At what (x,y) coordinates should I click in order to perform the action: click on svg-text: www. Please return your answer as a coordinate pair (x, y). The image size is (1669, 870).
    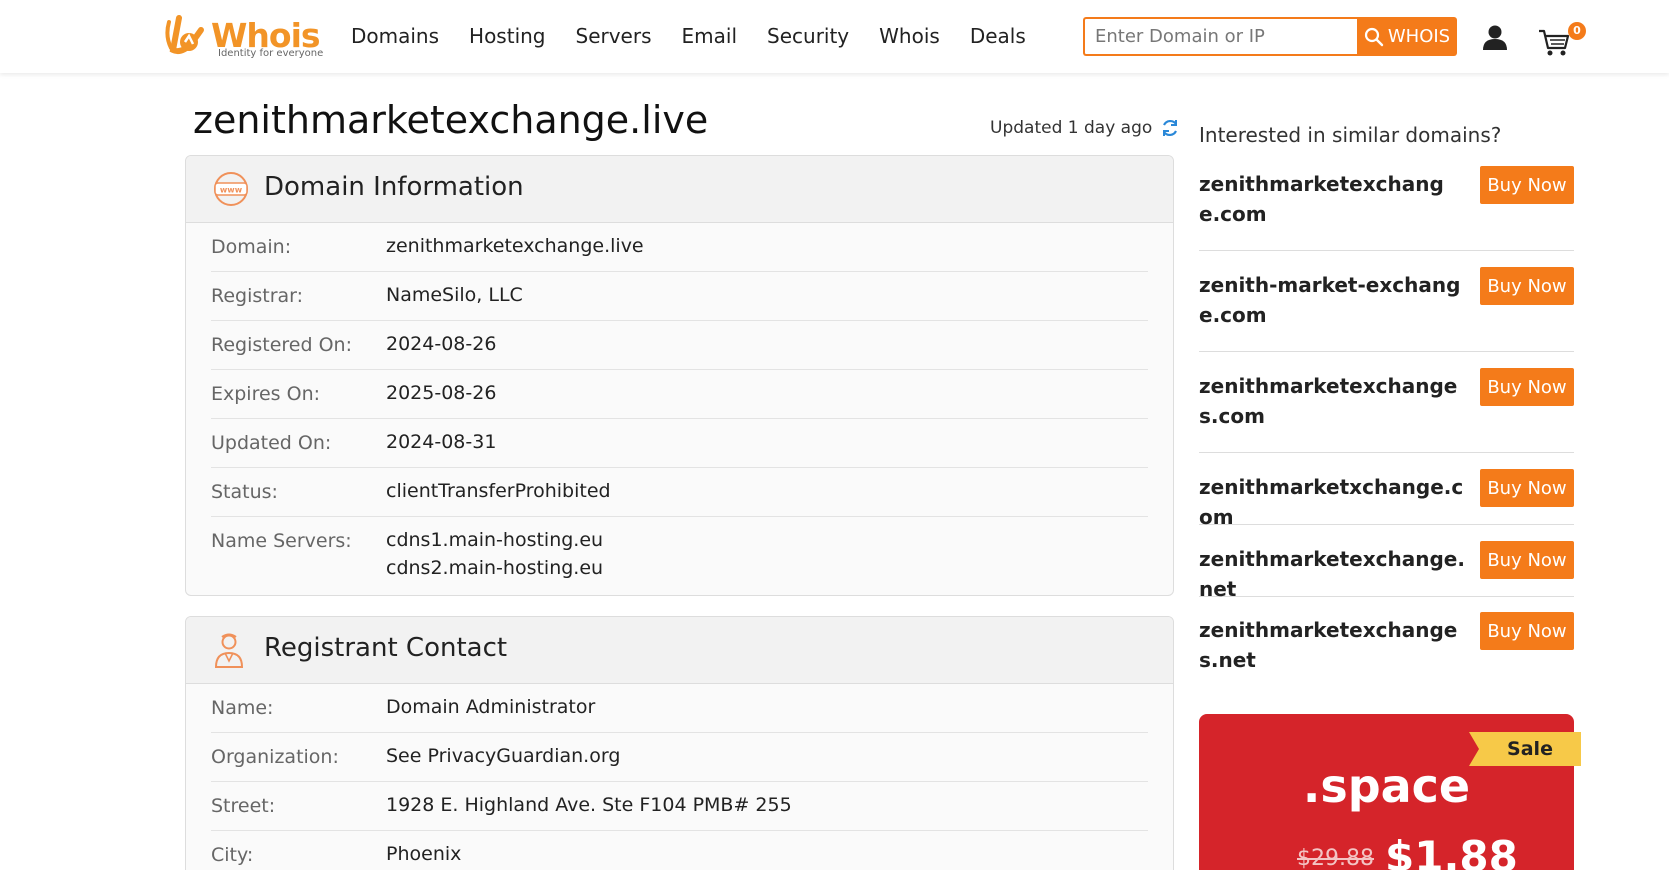
    Looking at the image, I should click on (231, 190).